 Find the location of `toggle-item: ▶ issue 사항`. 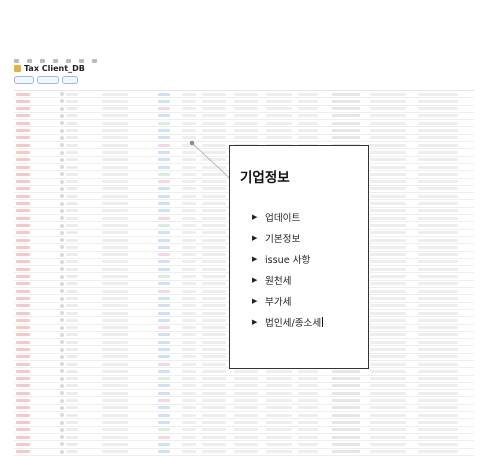

toggle-item: ▶ issue 사항 is located at coordinates (287, 258).